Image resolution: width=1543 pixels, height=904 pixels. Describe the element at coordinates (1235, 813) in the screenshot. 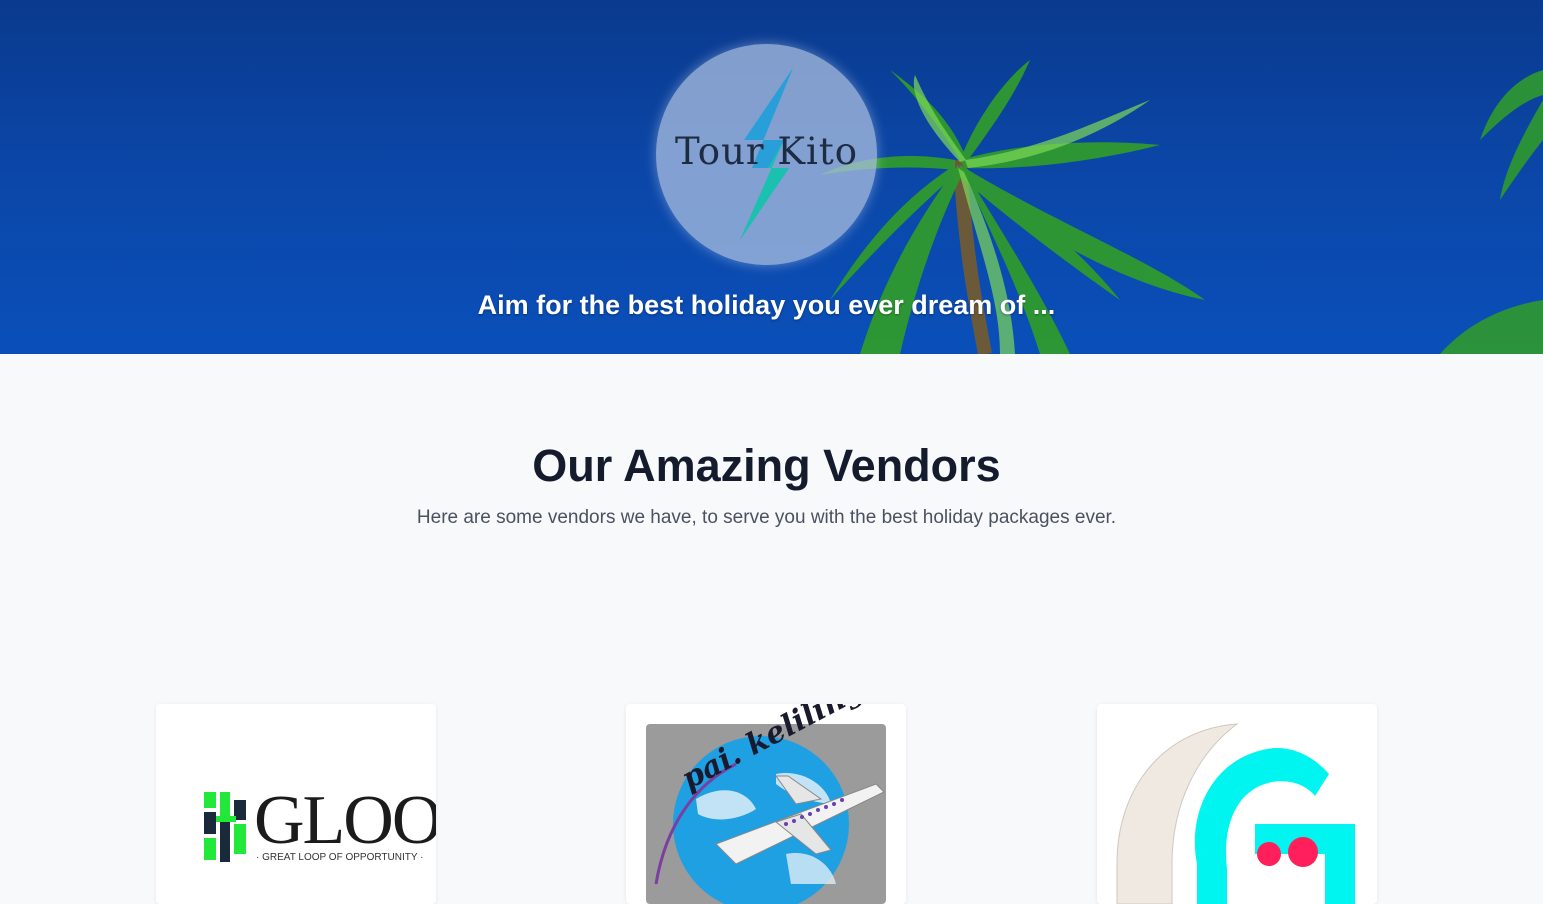

I see `g-logo-icon` at that location.